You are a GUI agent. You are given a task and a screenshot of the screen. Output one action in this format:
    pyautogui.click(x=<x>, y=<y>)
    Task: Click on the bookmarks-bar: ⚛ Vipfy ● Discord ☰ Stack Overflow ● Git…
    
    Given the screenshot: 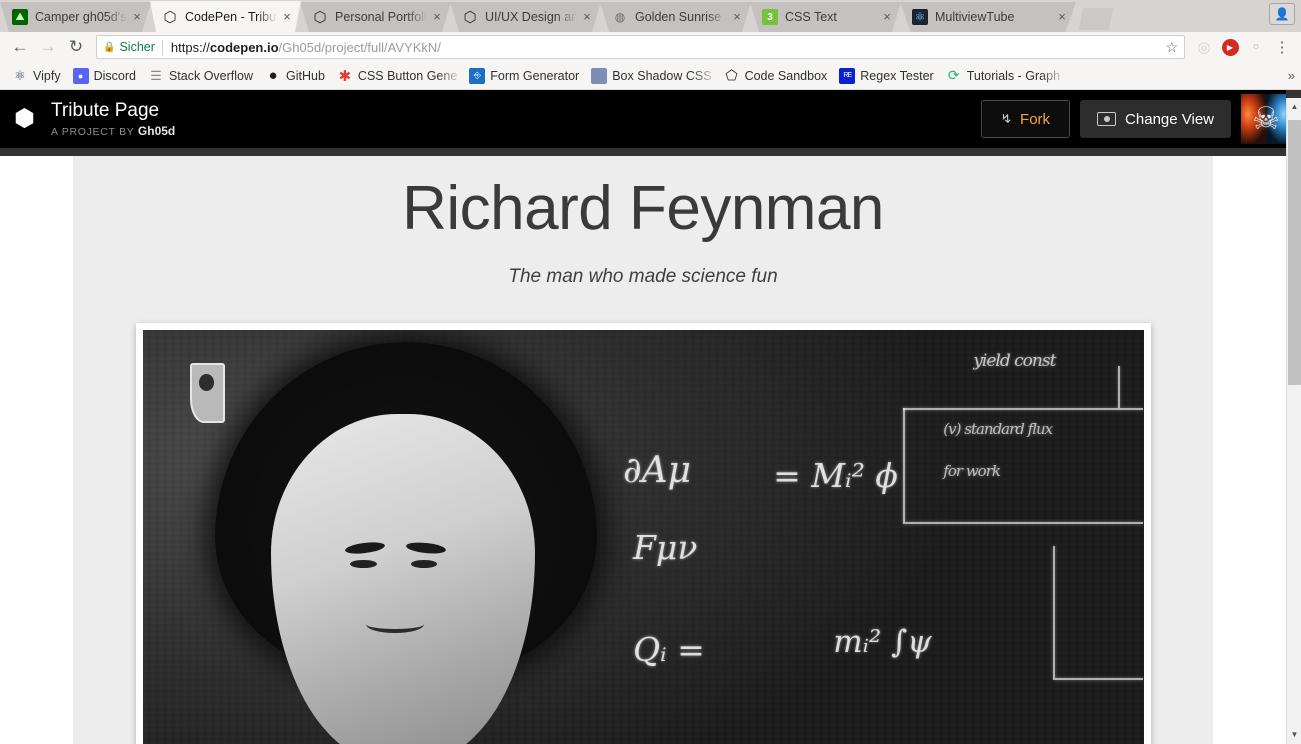 What is the action you would take?
    pyautogui.click(x=650, y=76)
    